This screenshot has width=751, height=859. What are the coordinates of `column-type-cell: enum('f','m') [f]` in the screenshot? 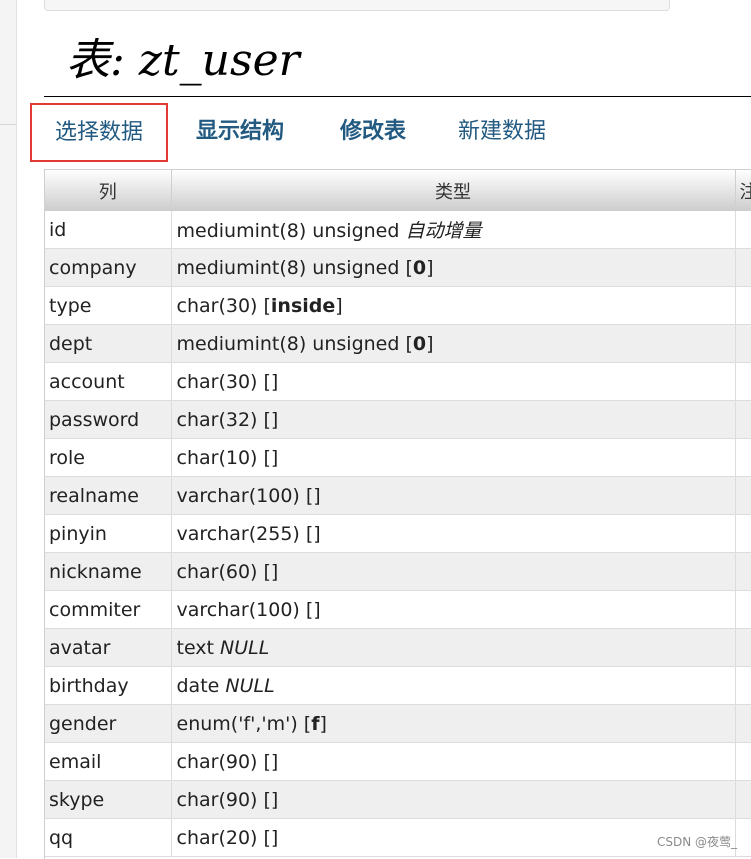 It's located at (453, 723).